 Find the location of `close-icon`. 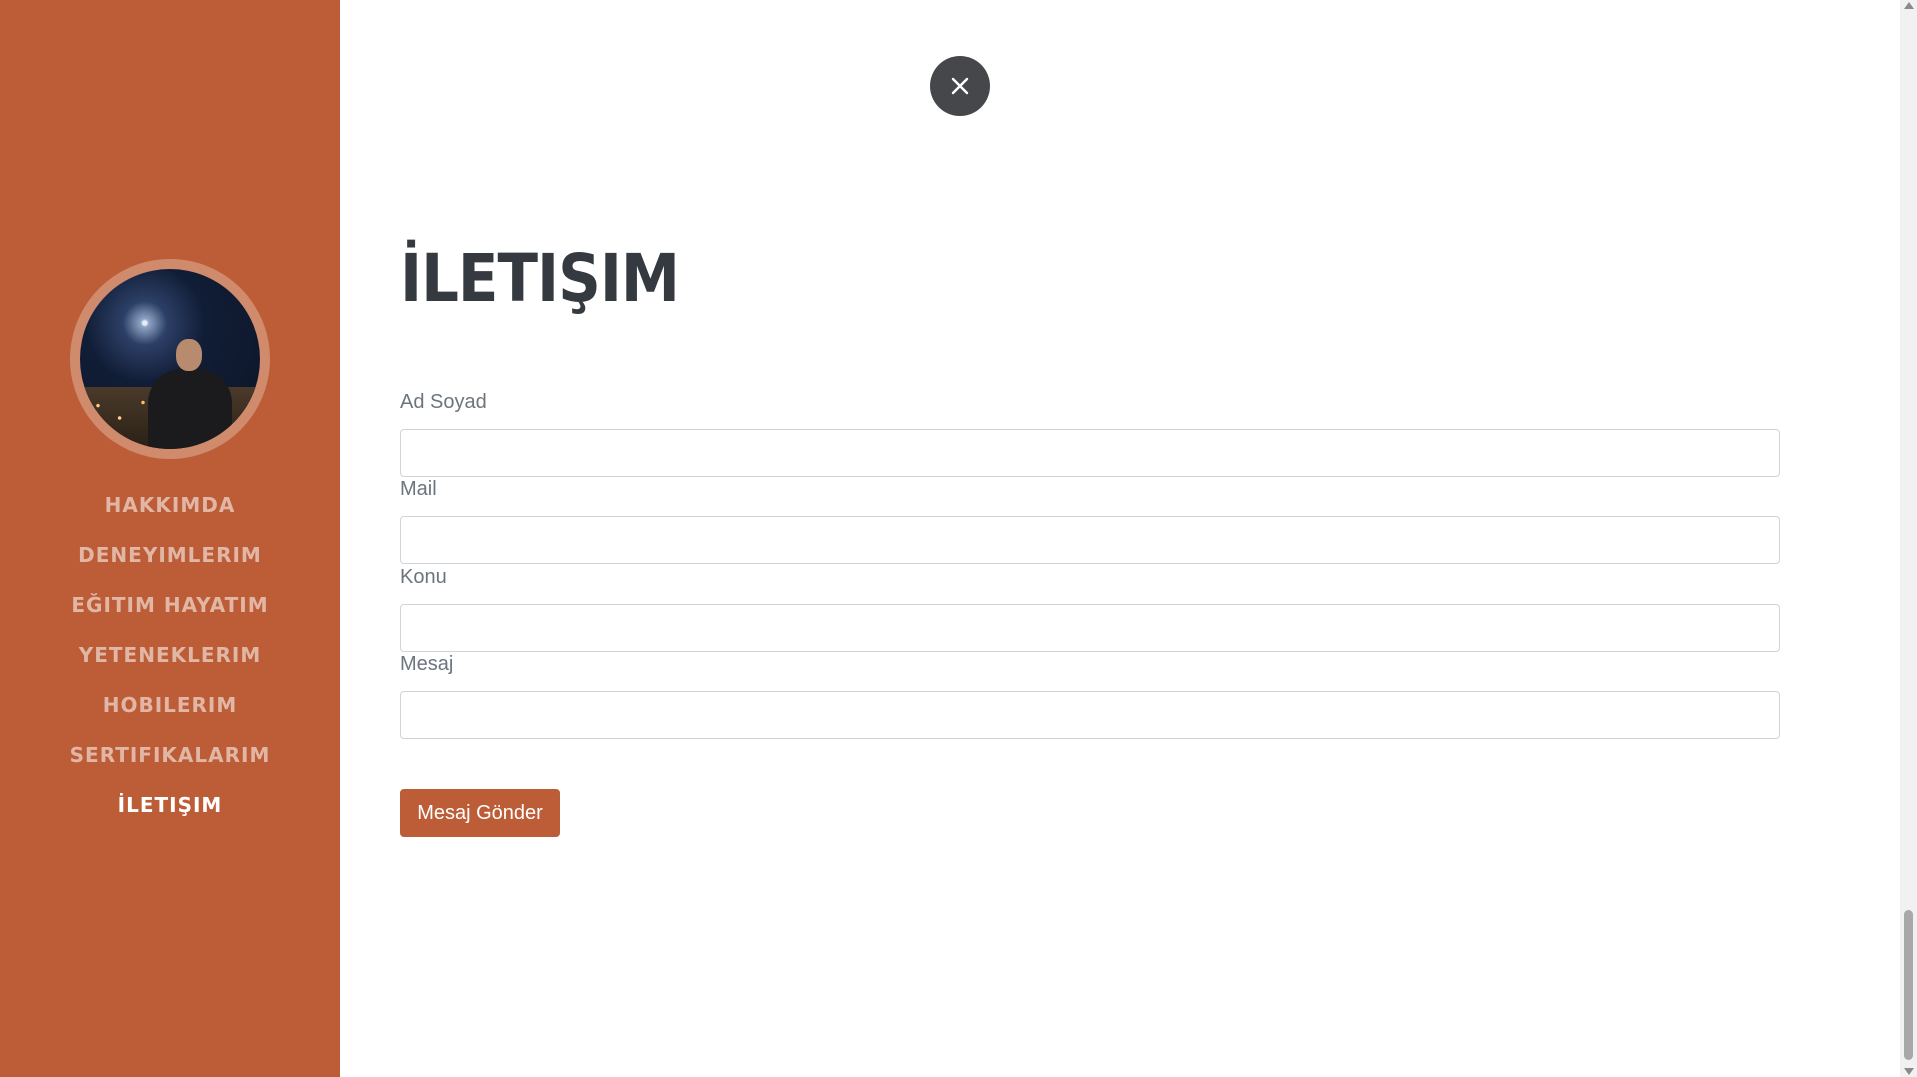

close-icon is located at coordinates (960, 86).